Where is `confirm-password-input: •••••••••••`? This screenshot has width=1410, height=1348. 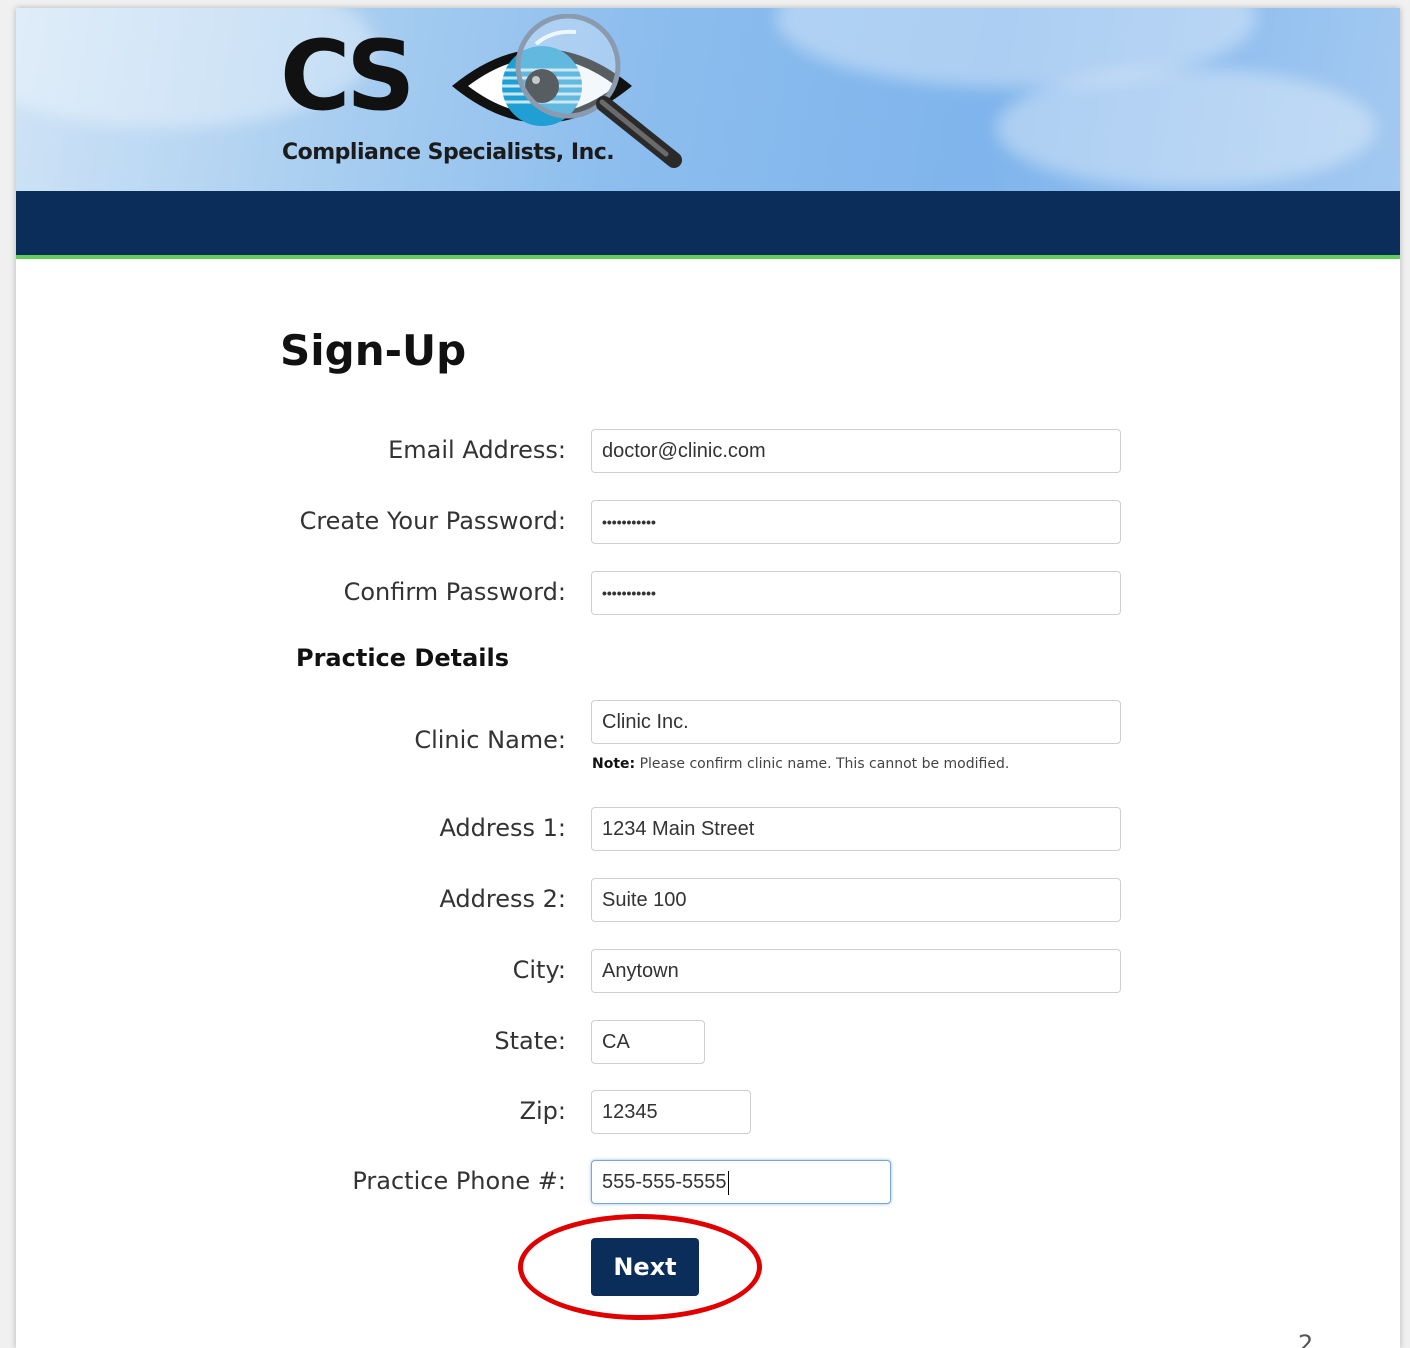 confirm-password-input: ••••••••••• is located at coordinates (856, 593).